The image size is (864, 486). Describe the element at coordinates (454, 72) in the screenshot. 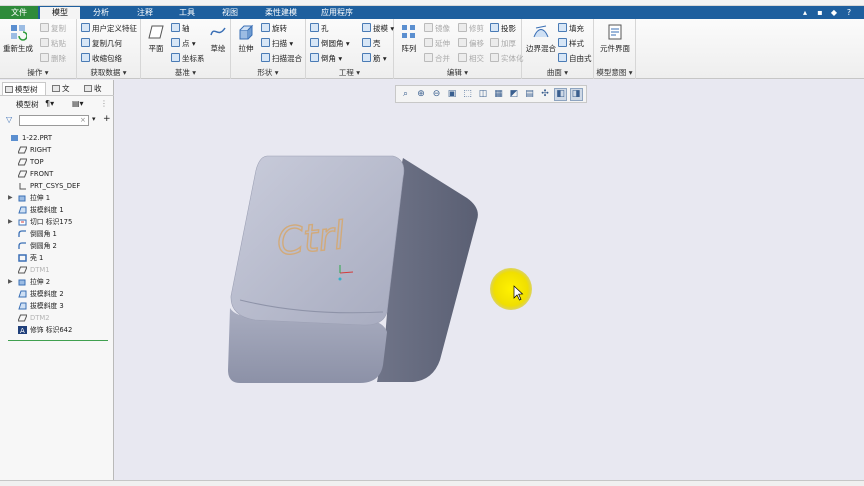

I see `editing-title: 编辑` at that location.